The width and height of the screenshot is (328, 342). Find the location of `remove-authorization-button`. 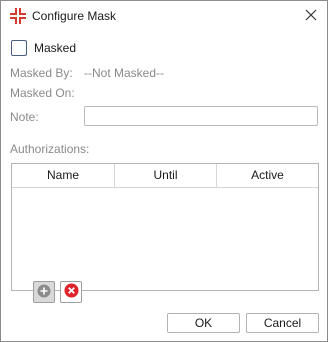

remove-authorization-button is located at coordinates (71, 292).